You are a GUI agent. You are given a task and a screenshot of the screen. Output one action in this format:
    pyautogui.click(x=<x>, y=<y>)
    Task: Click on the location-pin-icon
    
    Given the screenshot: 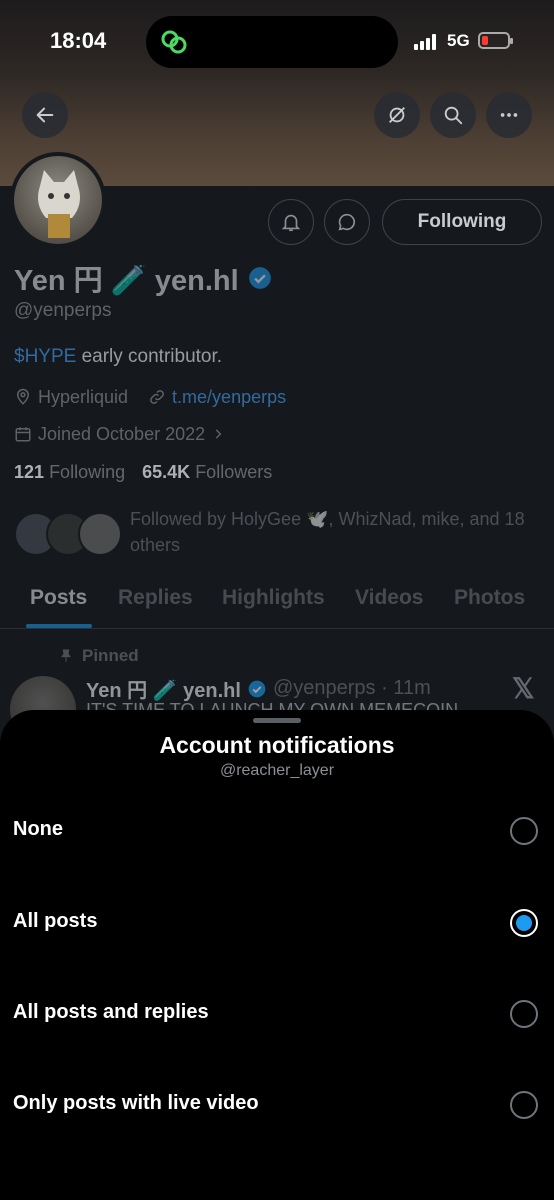 What is the action you would take?
    pyautogui.click(x=23, y=396)
    